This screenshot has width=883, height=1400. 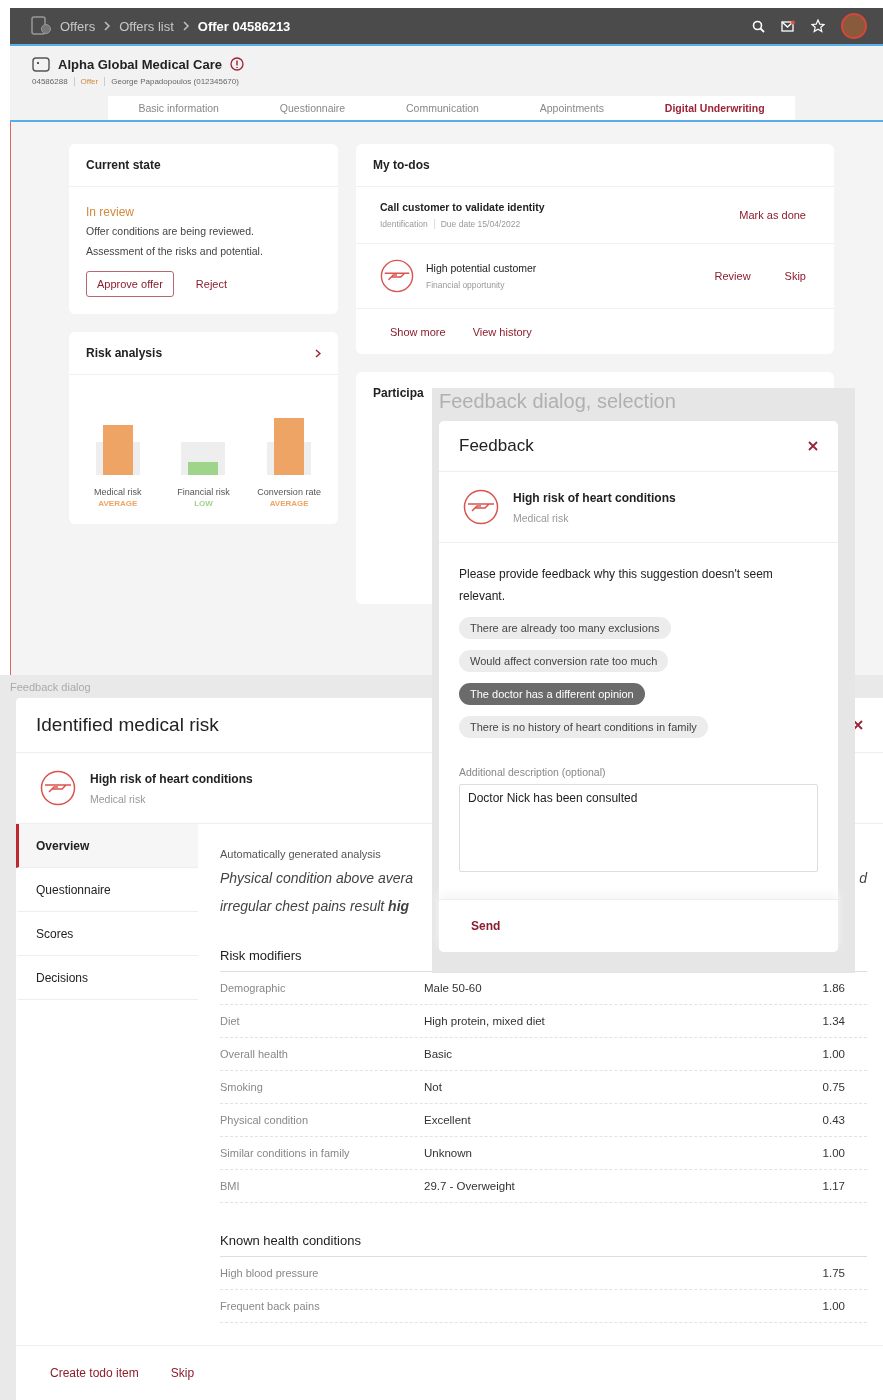 I want to click on factor-cell-text: Similar conditions in family, so click(x=285, y=1153).